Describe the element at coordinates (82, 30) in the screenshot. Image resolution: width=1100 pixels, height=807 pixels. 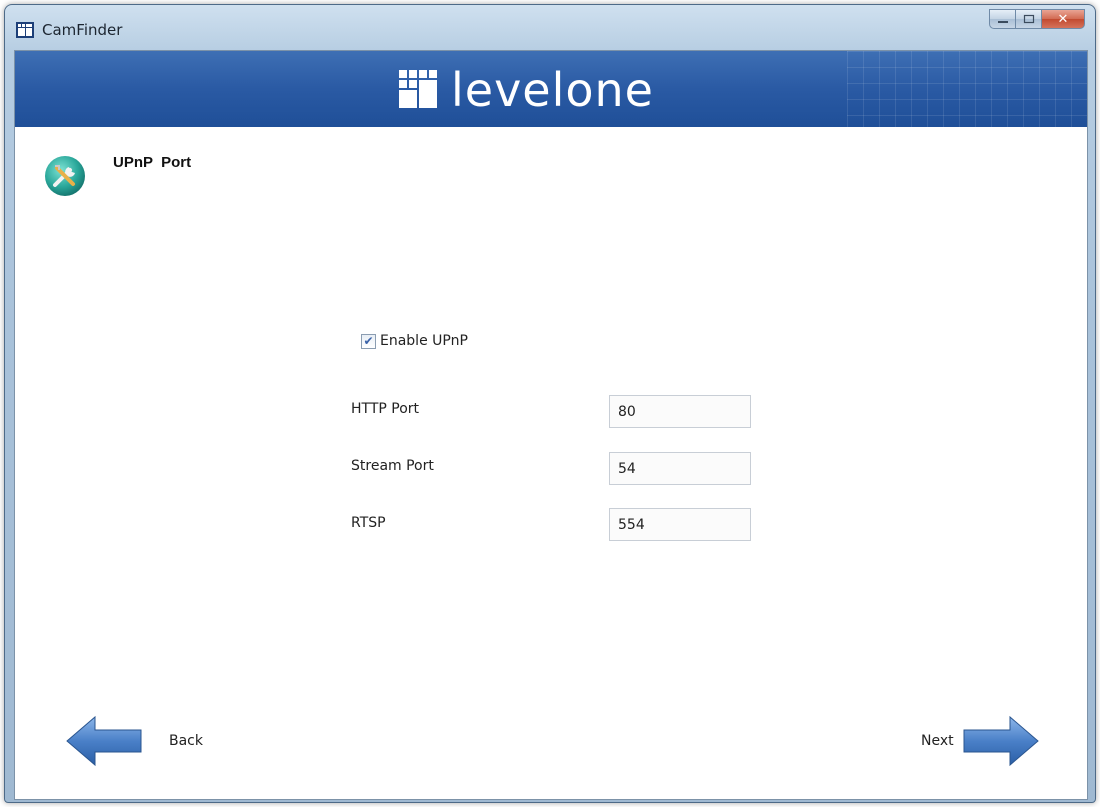
I see `window-title: CamFinder` at that location.